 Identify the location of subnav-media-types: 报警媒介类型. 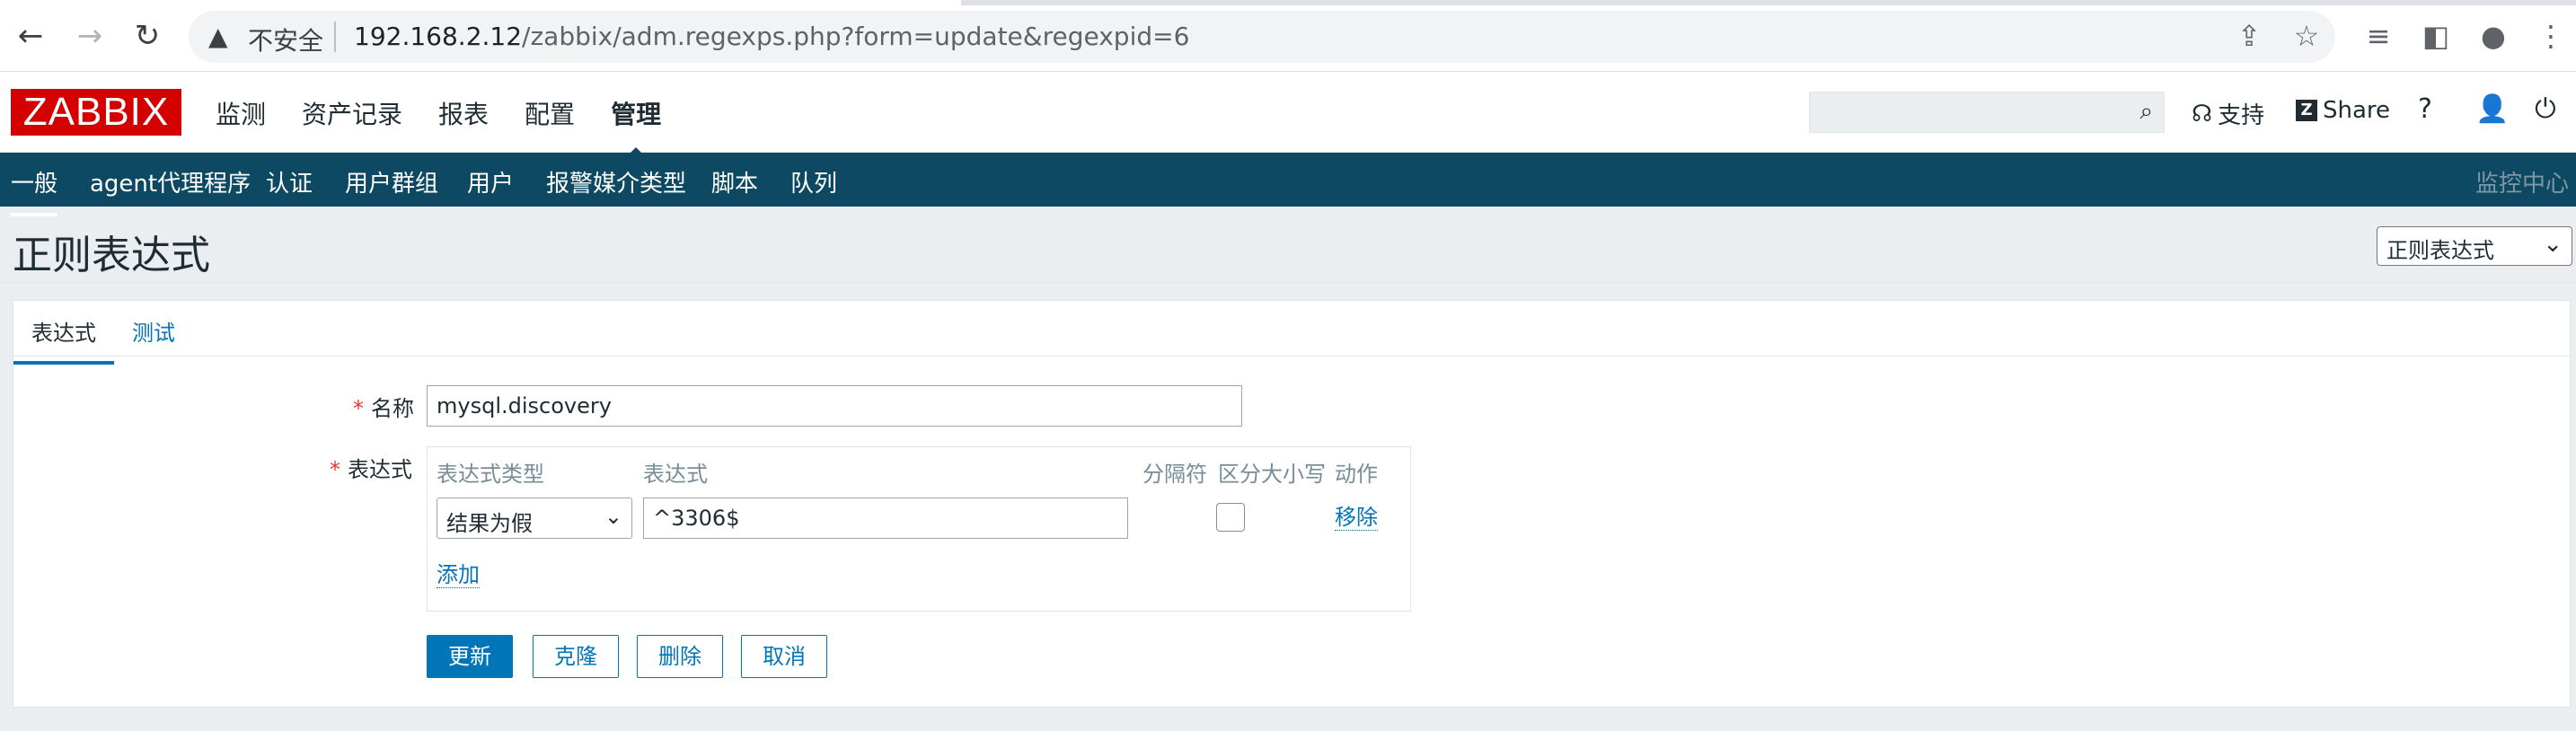
(616, 181).